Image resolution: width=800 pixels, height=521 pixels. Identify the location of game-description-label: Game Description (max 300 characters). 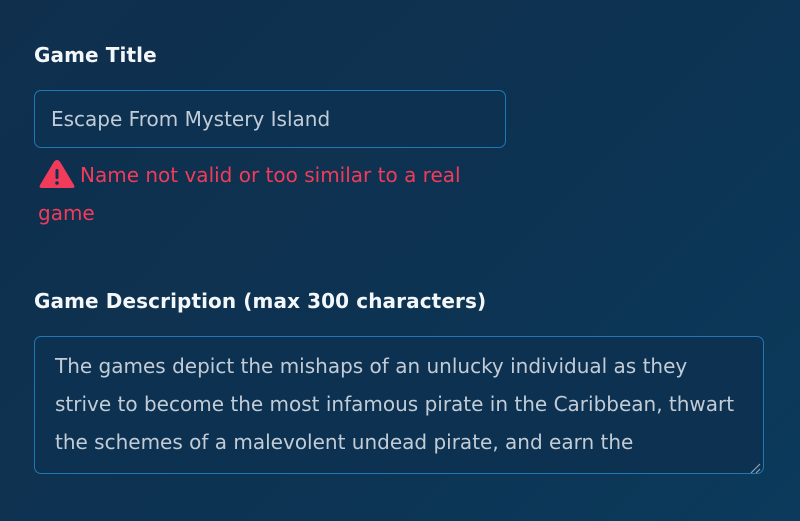
(260, 301).